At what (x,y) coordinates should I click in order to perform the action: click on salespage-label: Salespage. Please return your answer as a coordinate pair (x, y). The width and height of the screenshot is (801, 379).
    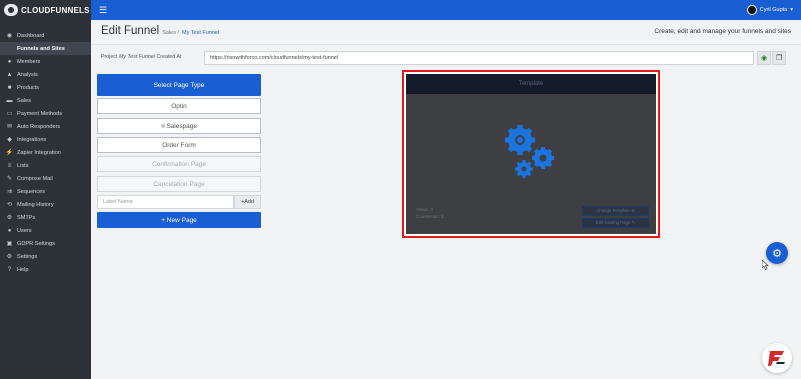
    Looking at the image, I should click on (182, 126).